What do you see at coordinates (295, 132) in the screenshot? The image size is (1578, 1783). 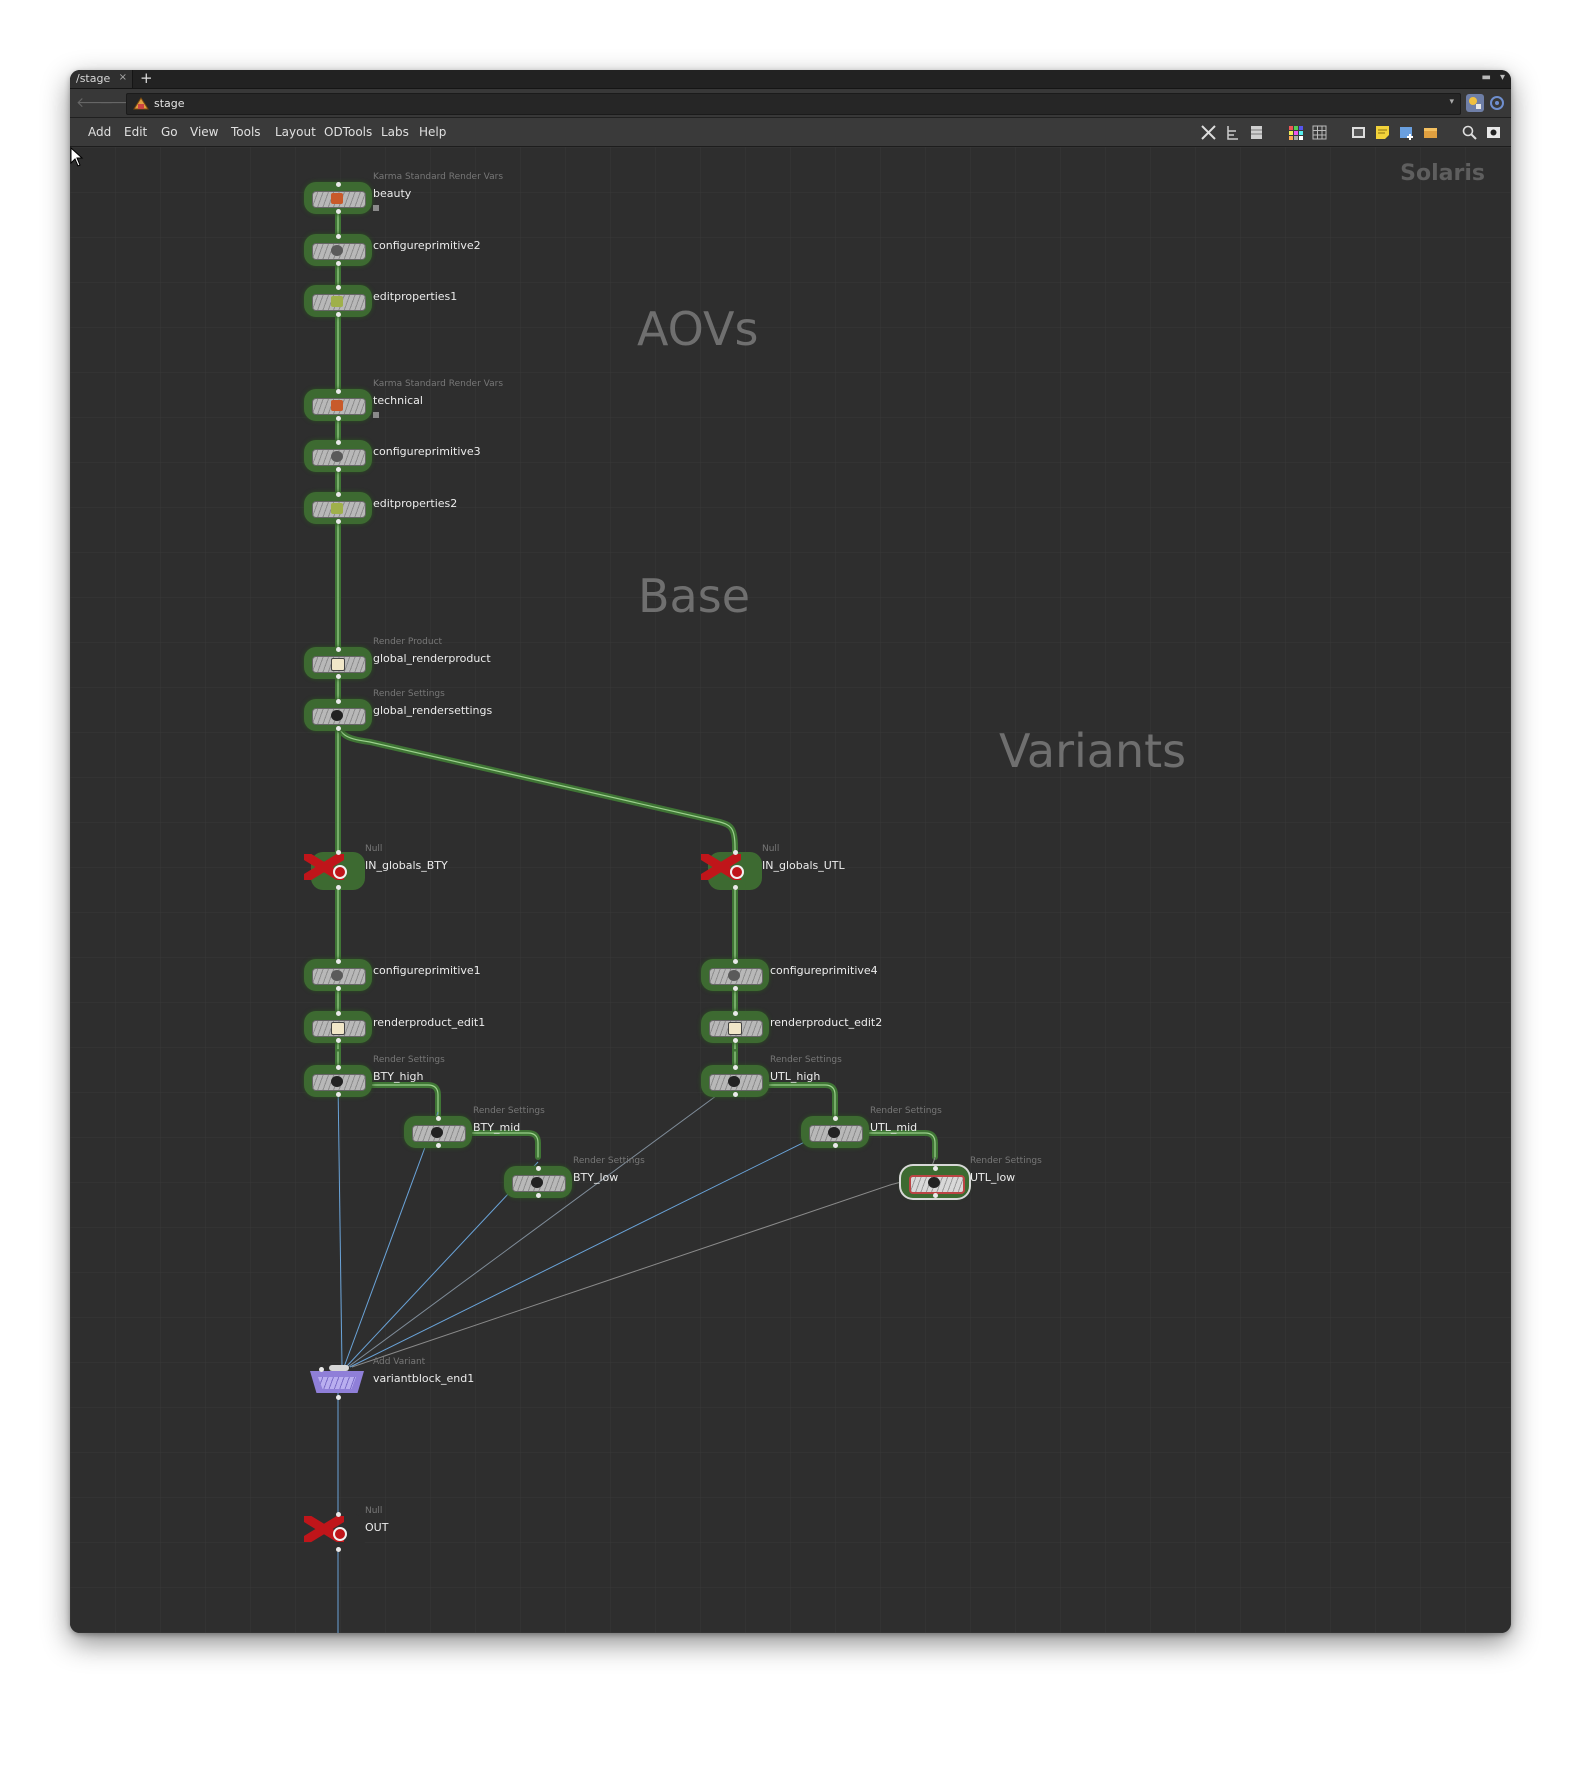 I see `menu-layout: Layout` at bounding box center [295, 132].